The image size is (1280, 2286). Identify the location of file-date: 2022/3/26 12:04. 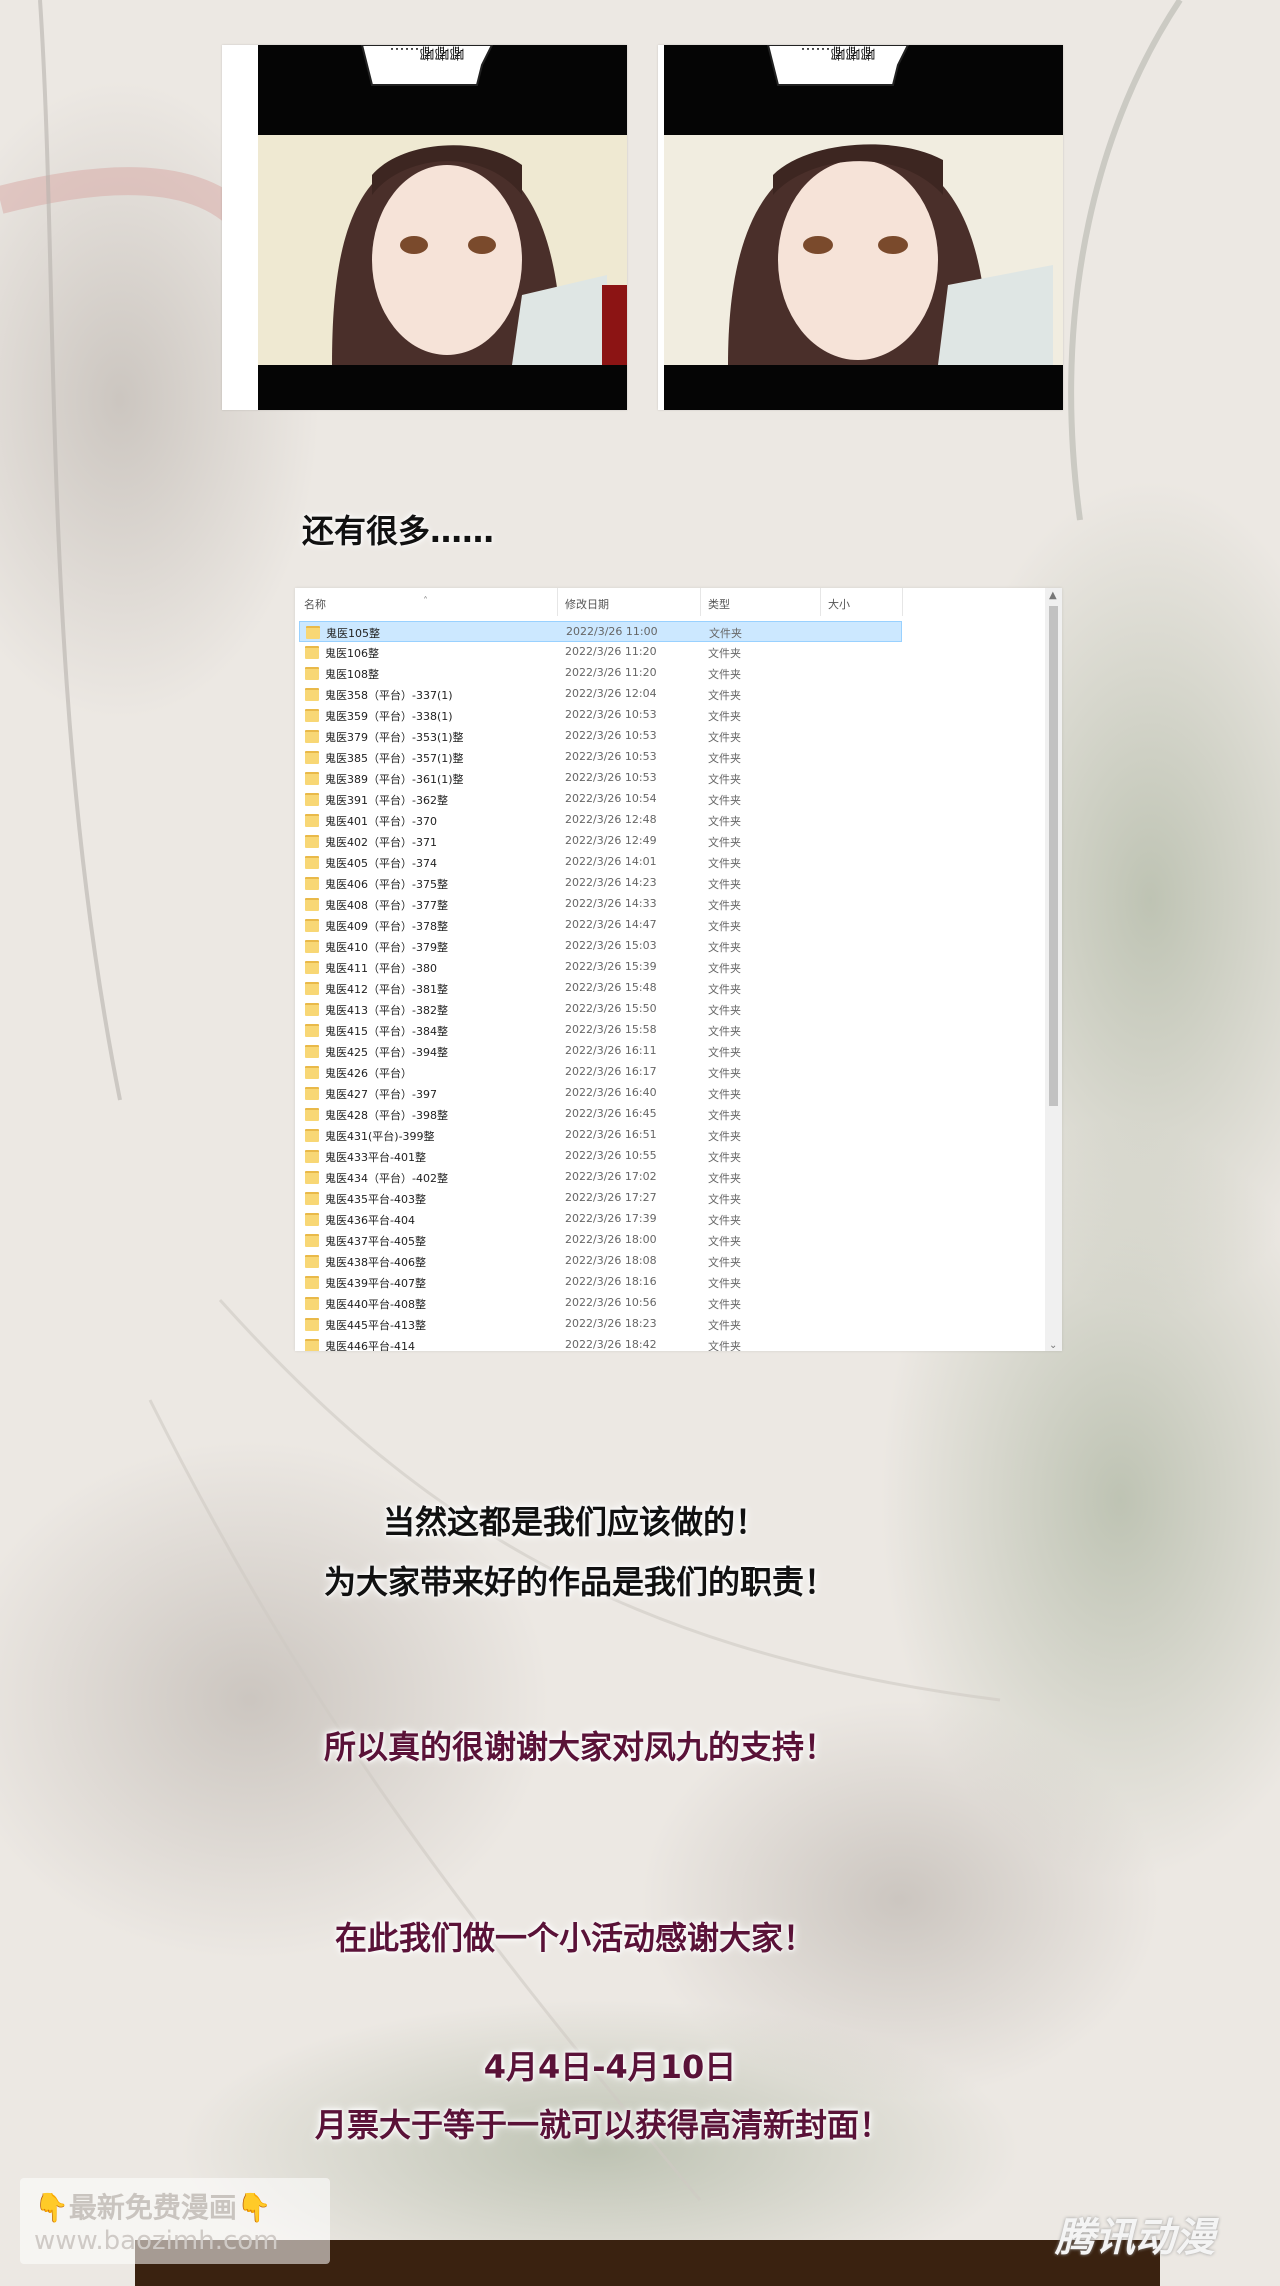
(611, 693).